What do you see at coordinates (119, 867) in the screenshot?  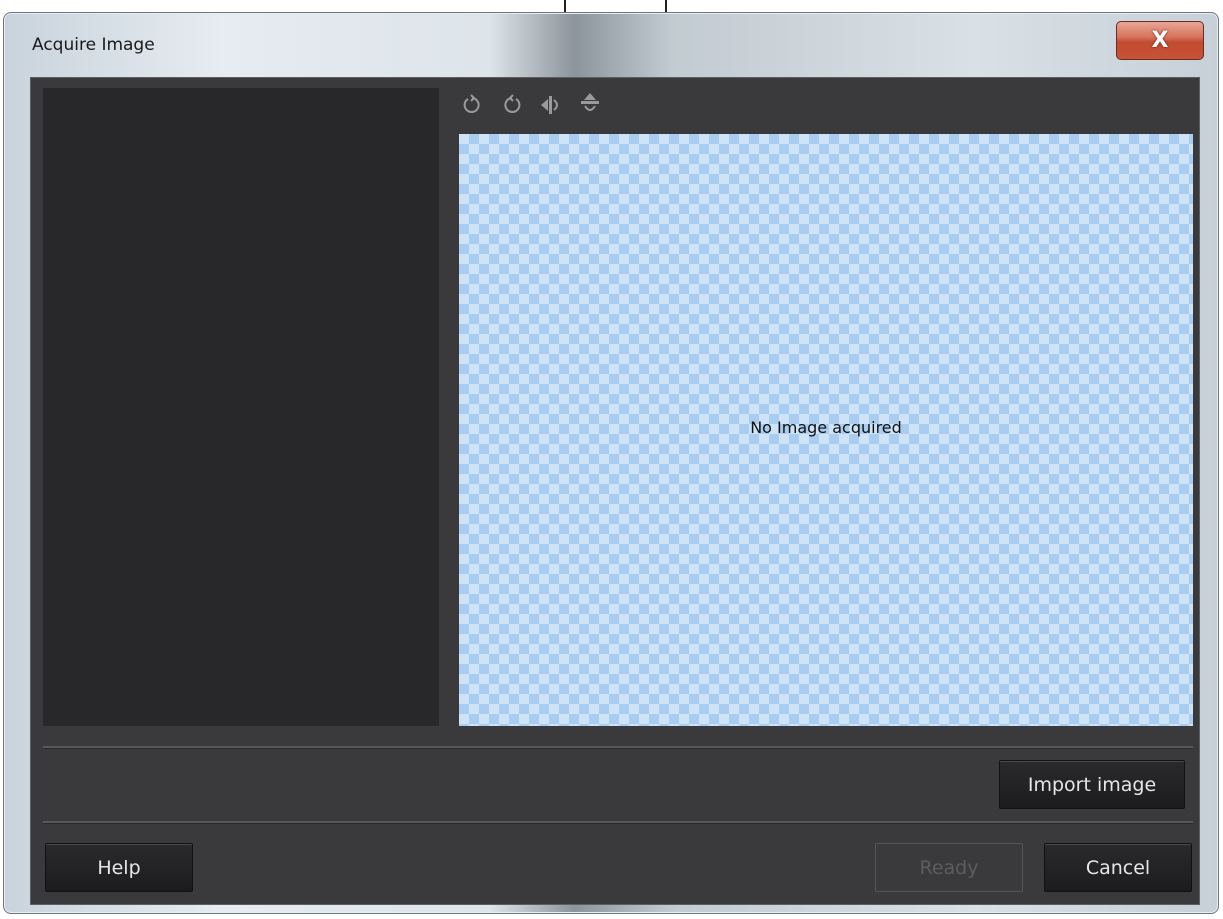 I see `help-button: Help` at bounding box center [119, 867].